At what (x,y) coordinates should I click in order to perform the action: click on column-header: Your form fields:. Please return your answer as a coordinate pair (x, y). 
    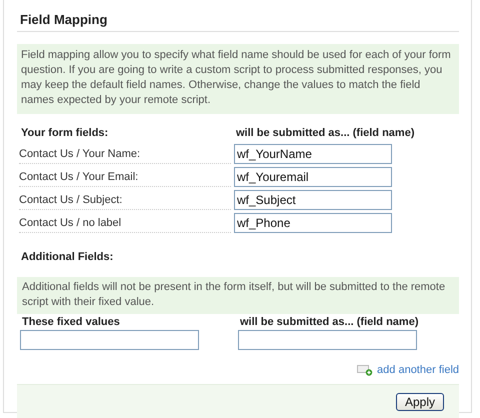
    Looking at the image, I should click on (65, 134).